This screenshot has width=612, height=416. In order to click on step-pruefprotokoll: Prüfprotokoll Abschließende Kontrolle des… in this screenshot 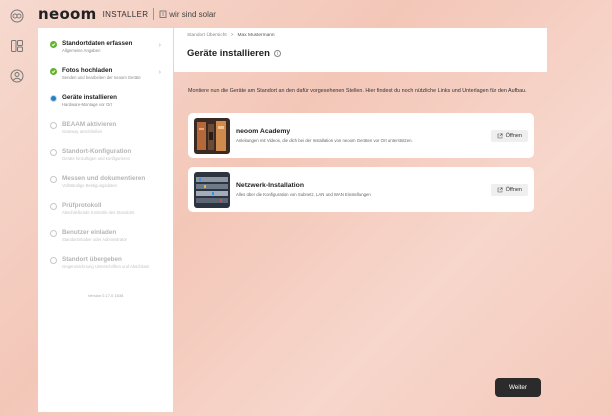, I will do `click(106, 215)`.